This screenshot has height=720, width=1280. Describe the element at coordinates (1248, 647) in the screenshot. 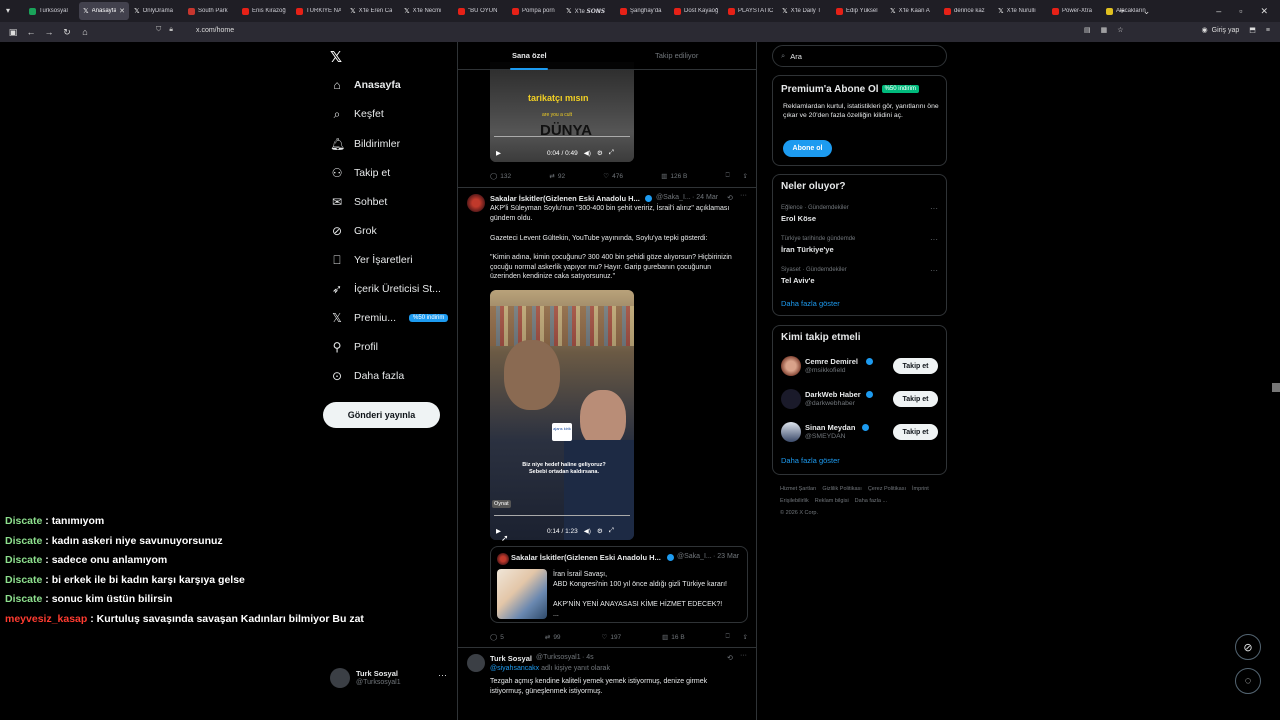

I see `grok-float-button: ⊘` at that location.